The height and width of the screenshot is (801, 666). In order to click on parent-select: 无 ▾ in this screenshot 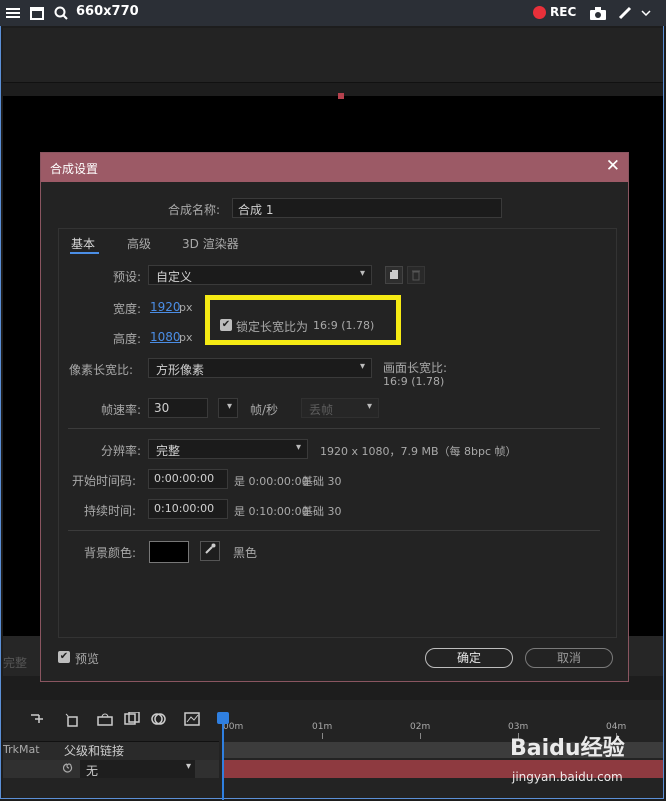, I will do `click(137, 769)`.